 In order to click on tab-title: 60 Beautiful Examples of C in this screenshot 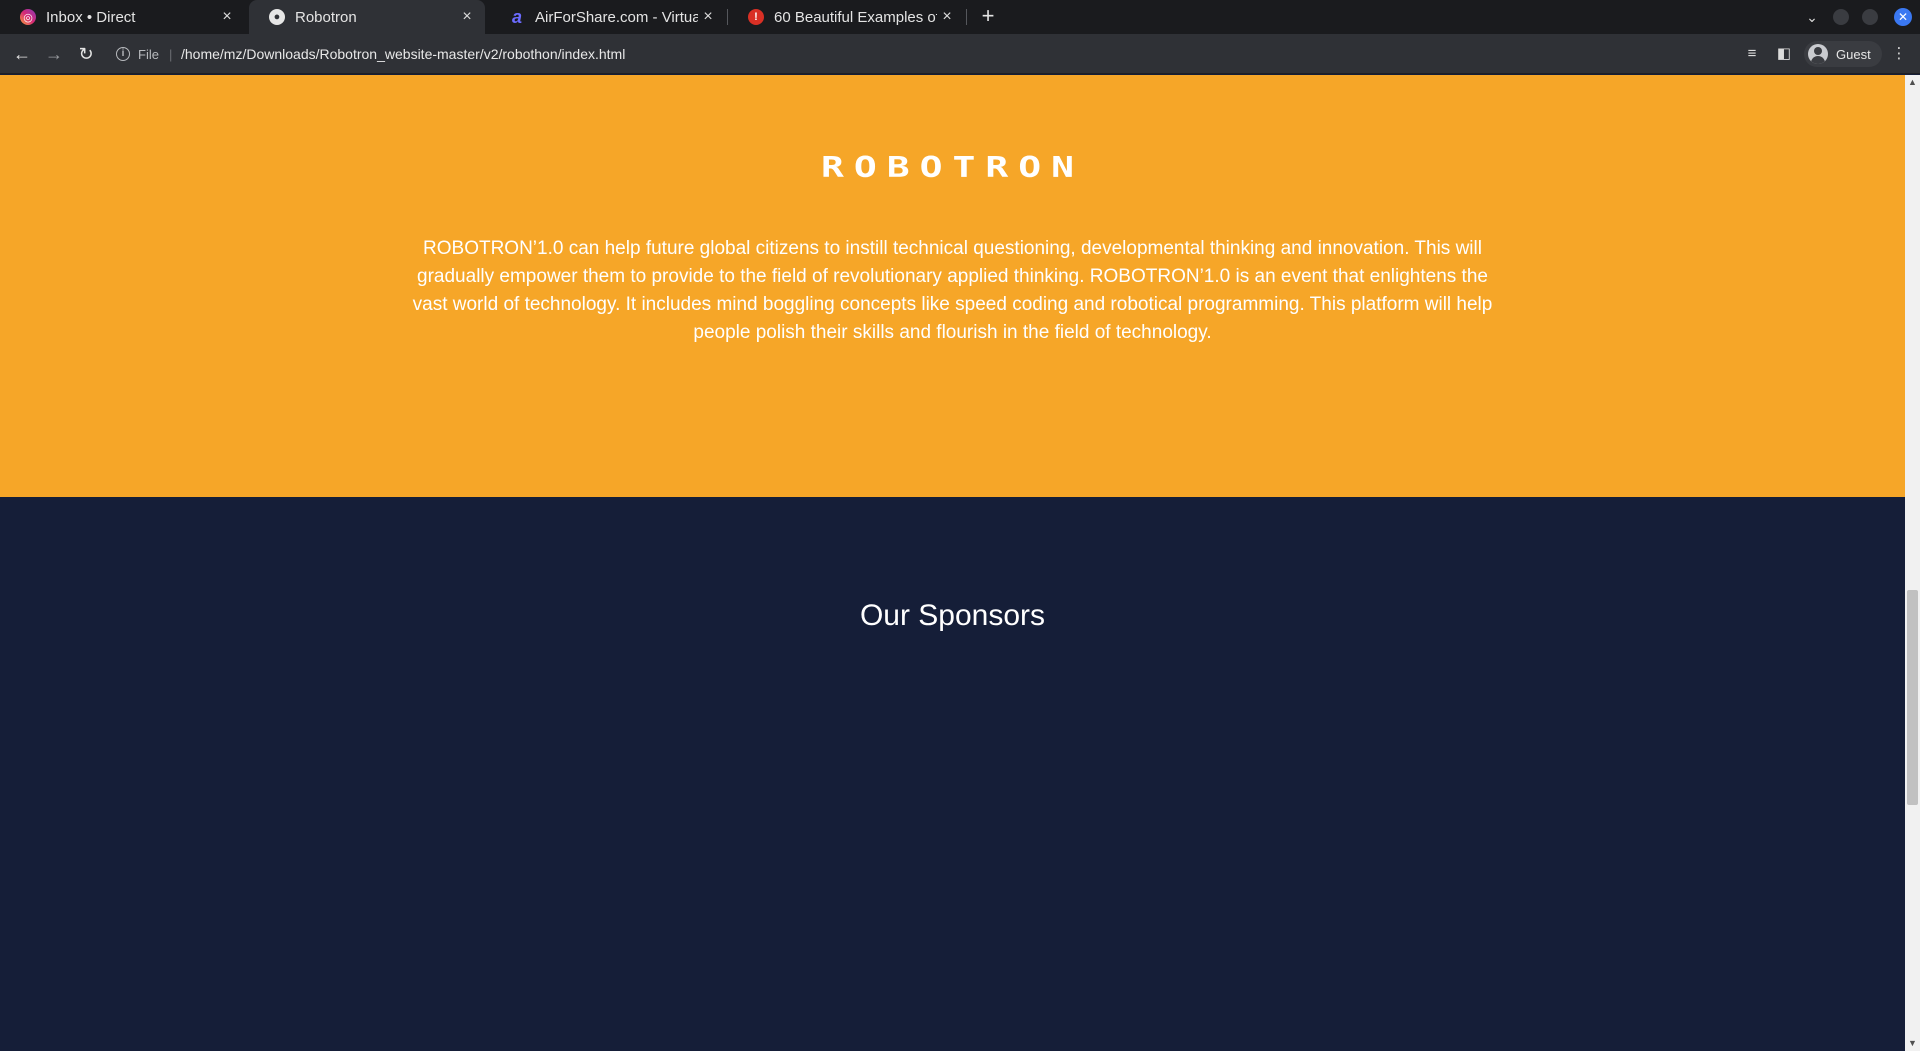, I will do `click(855, 17)`.